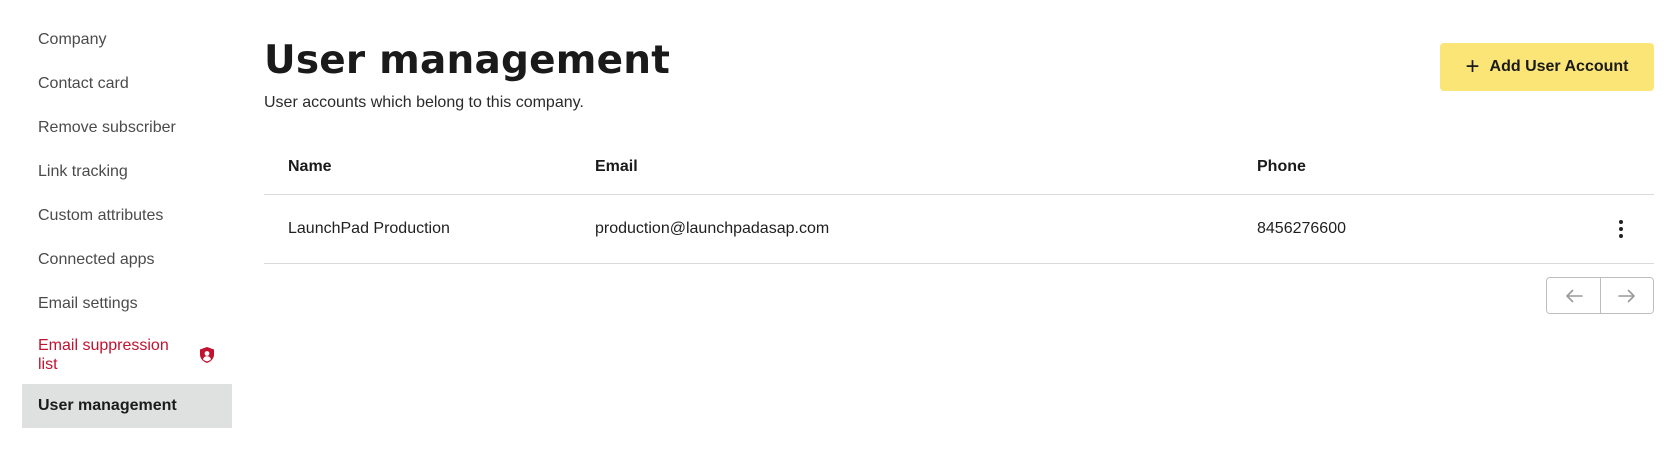  What do you see at coordinates (1301, 228) in the screenshot?
I see `cell-phone: 8456276600` at bounding box center [1301, 228].